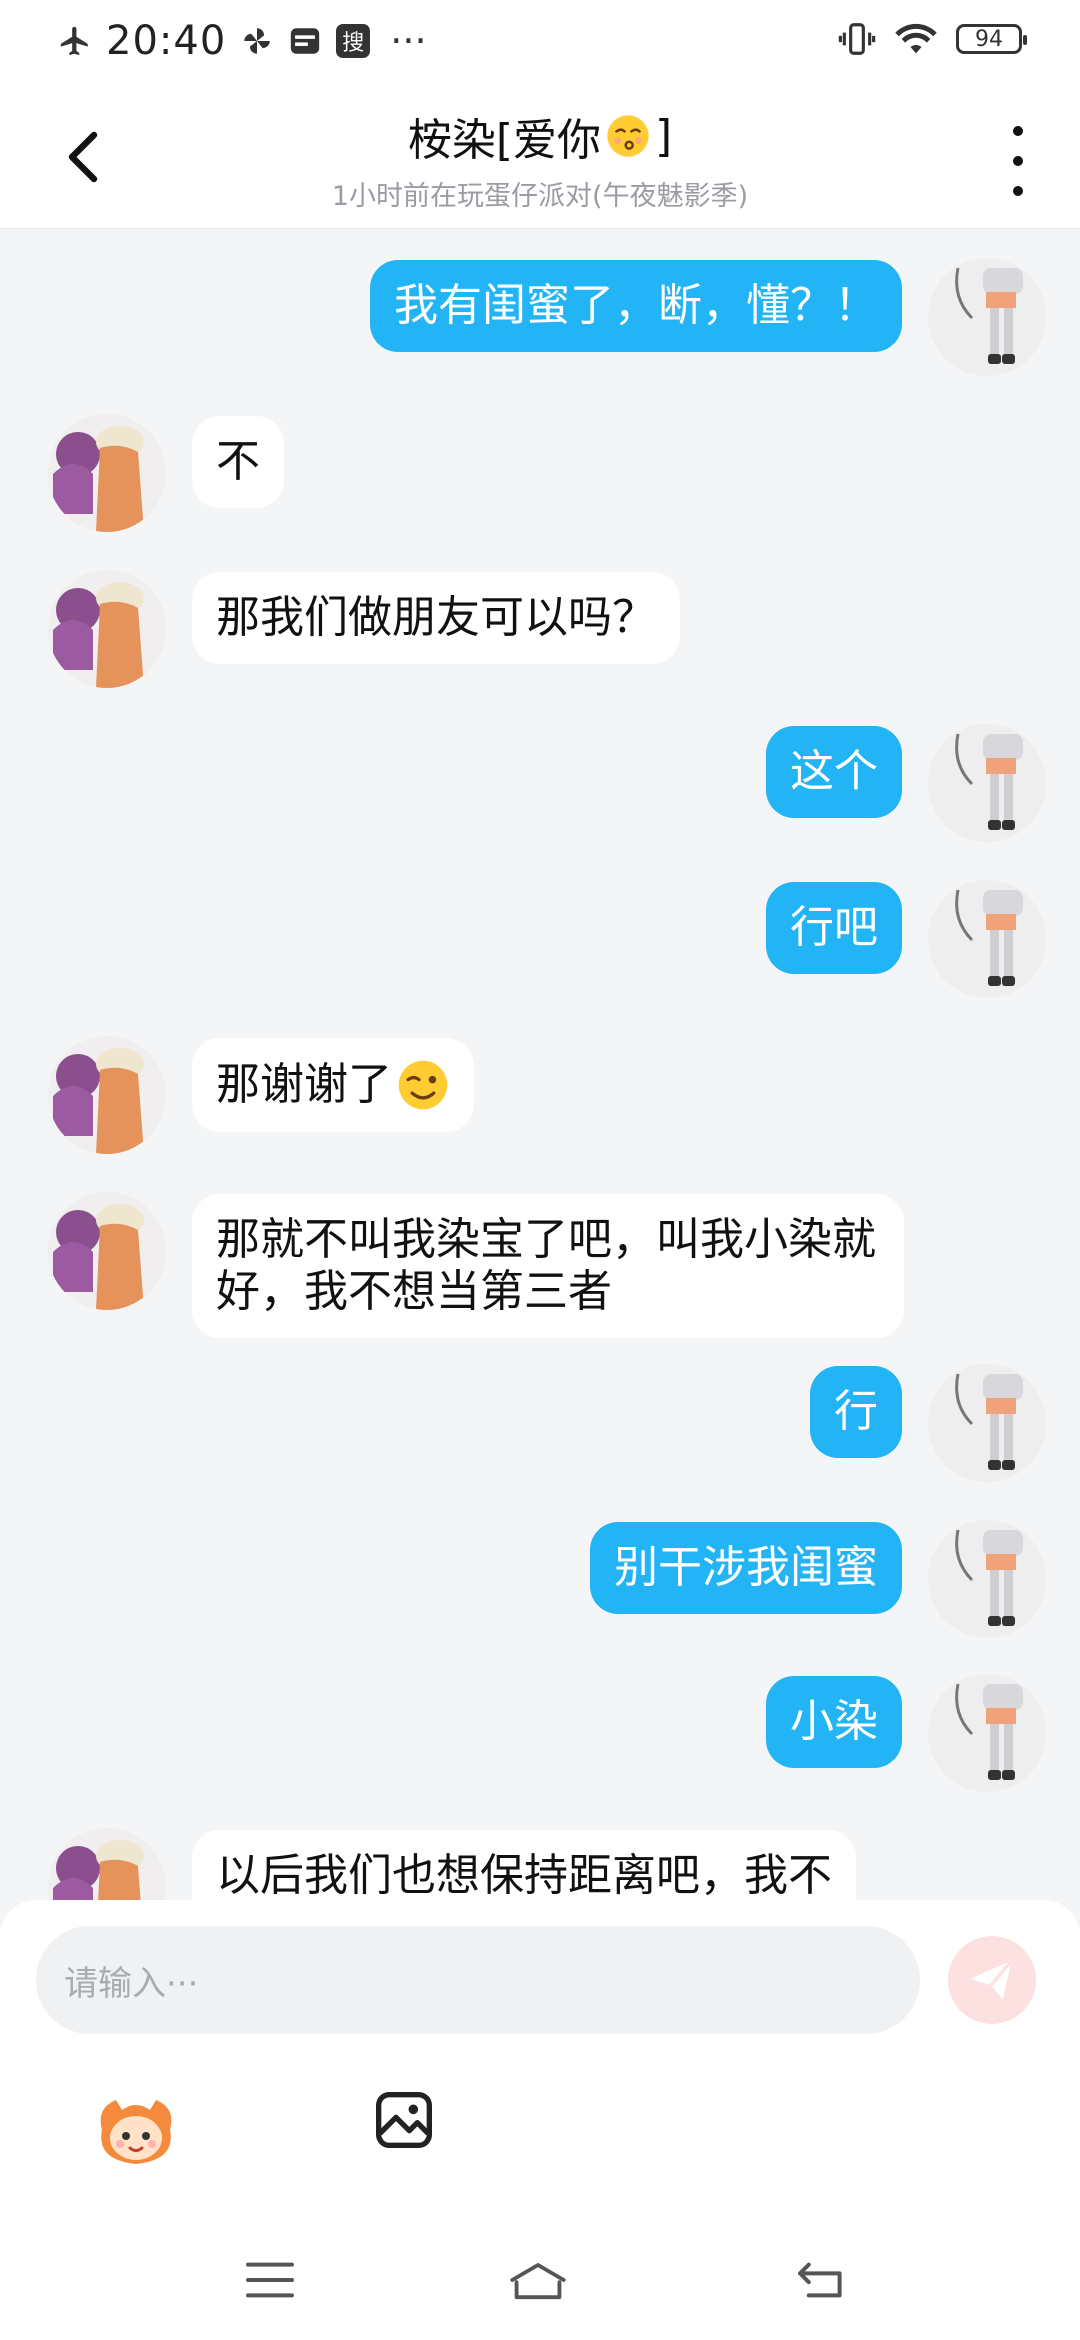  I want to click on message-bubble: 别干涉我闺蜜, so click(746, 1568).